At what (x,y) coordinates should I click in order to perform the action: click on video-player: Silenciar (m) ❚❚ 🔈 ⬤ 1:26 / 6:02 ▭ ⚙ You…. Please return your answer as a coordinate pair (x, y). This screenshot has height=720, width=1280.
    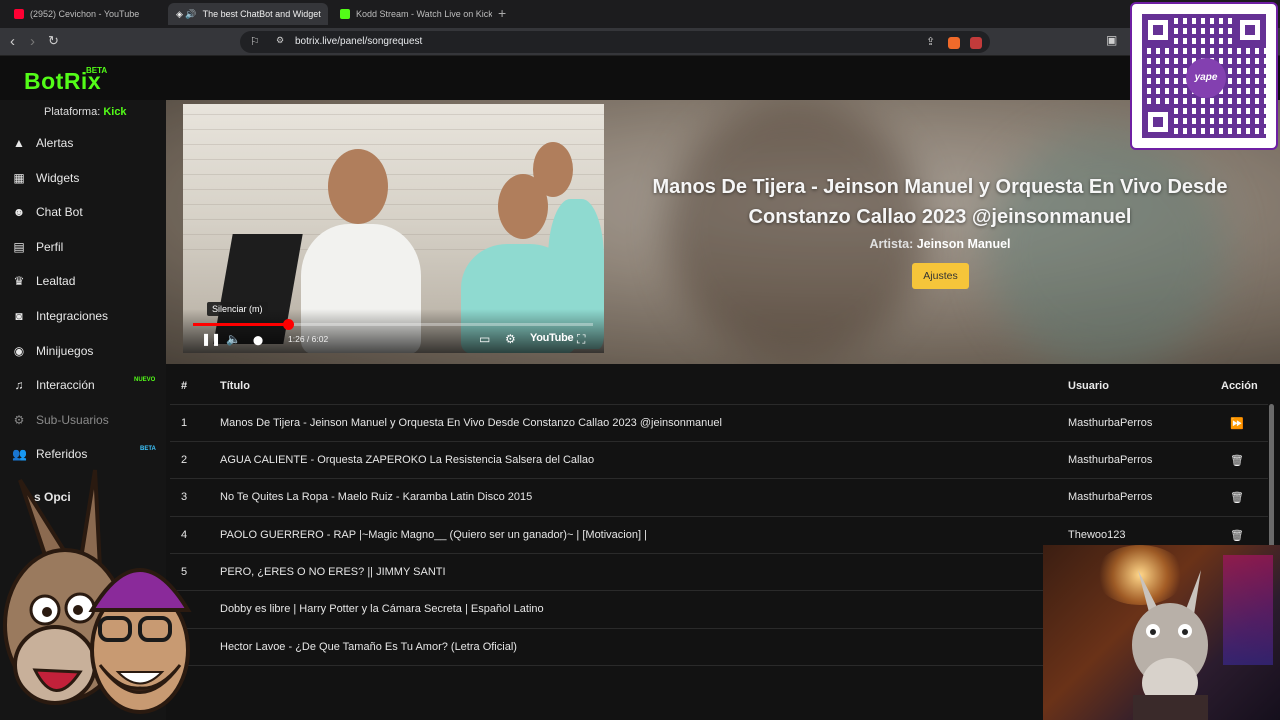
    Looking at the image, I should click on (393, 228).